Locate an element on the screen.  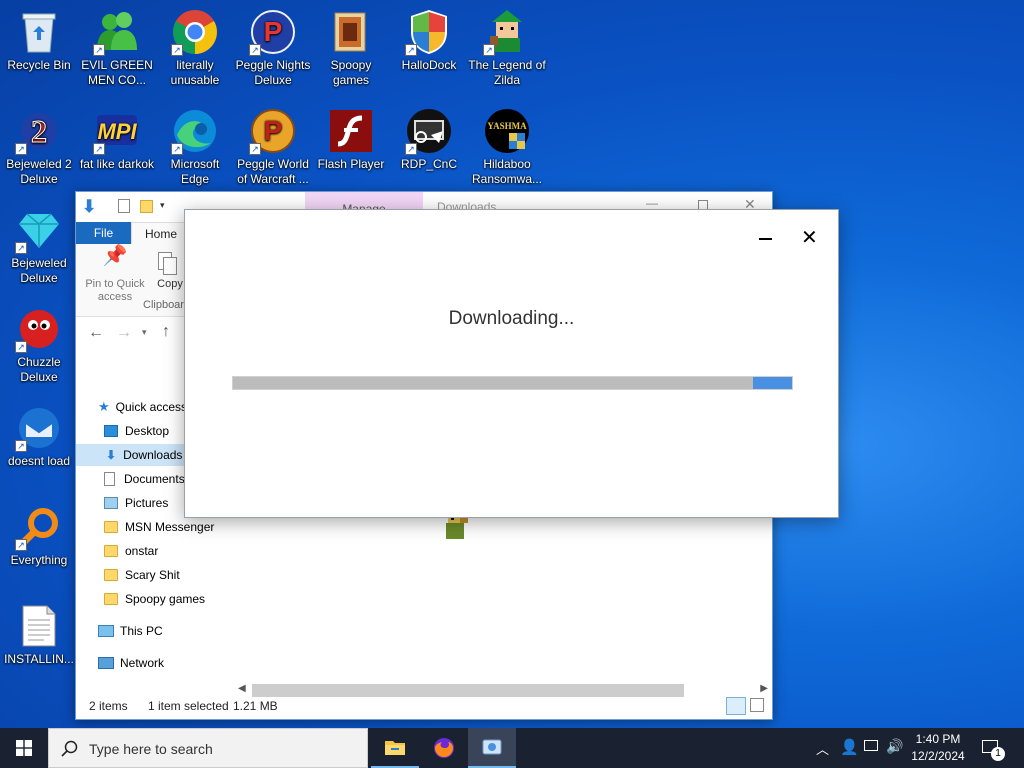
desktop-icon-label: doesnt load is located at coordinates (39, 461).